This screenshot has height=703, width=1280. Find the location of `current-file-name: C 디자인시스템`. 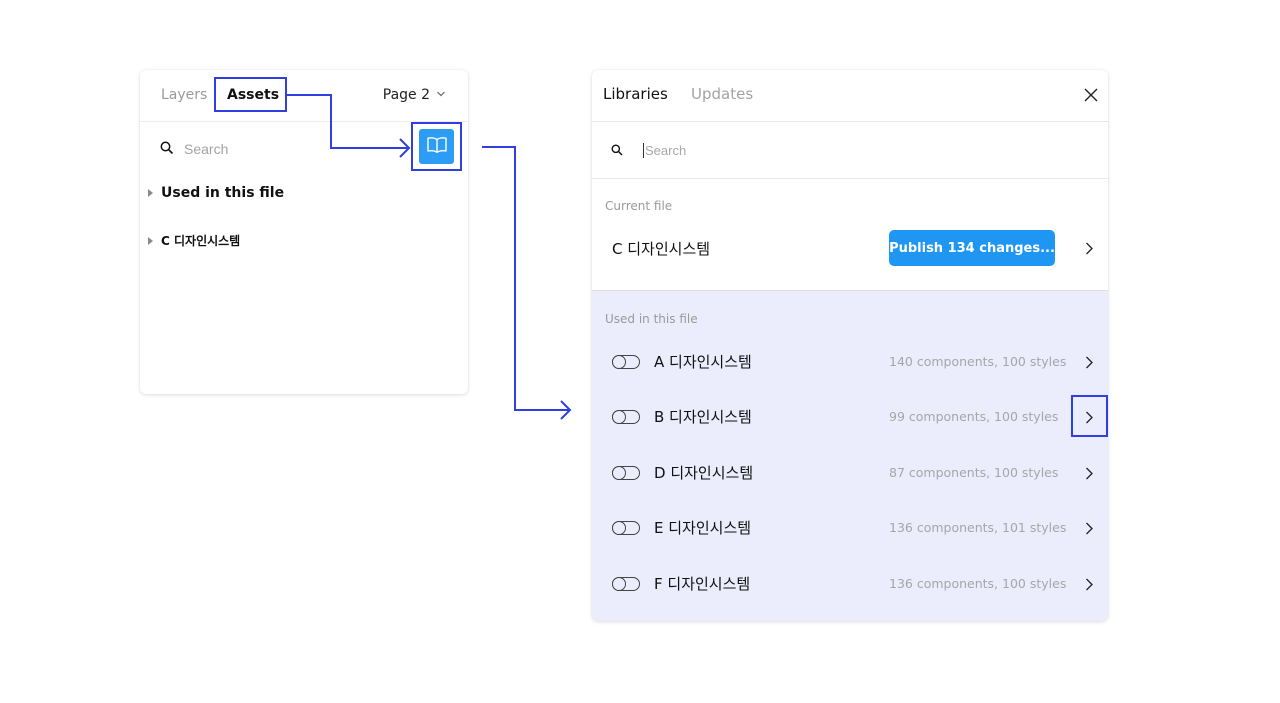

current-file-name: C 디자인시스템 is located at coordinates (661, 249).